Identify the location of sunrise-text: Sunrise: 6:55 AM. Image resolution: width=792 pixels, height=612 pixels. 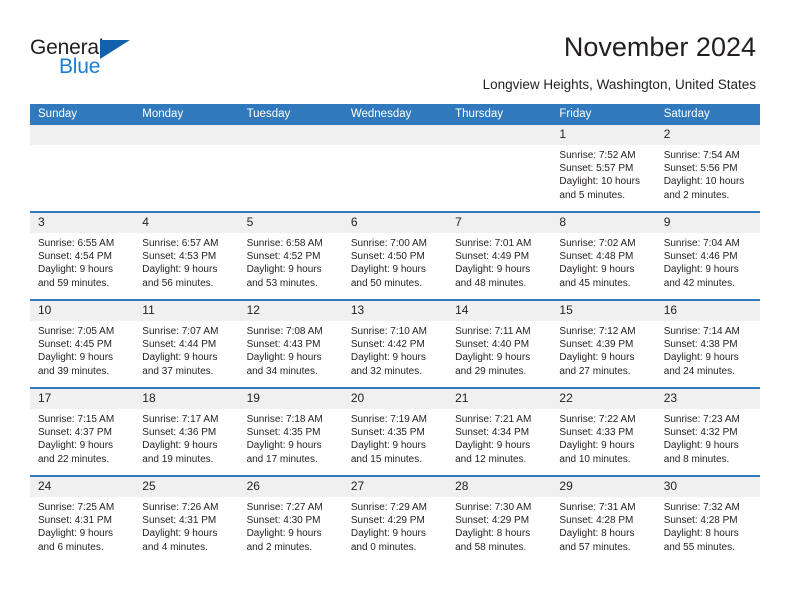
(76, 243).